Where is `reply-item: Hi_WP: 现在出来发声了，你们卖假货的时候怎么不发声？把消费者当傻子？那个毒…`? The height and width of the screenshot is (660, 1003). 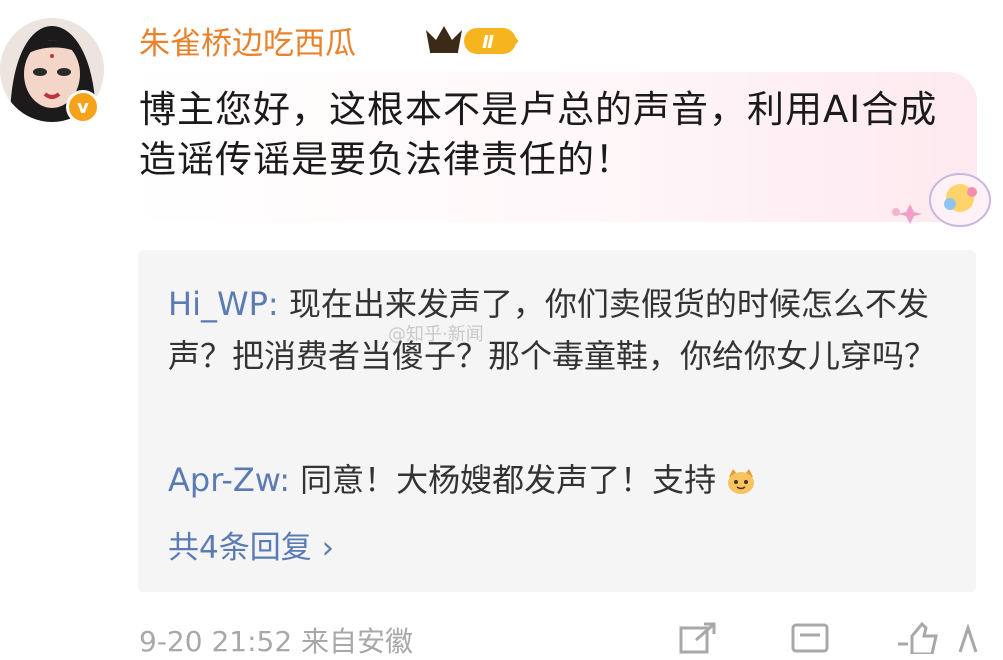
reply-item: Hi_WP: 现在出来发声了，你们卖假货的时候怎么不发声？把消费者当傻子？那个毒… is located at coordinates (558, 330).